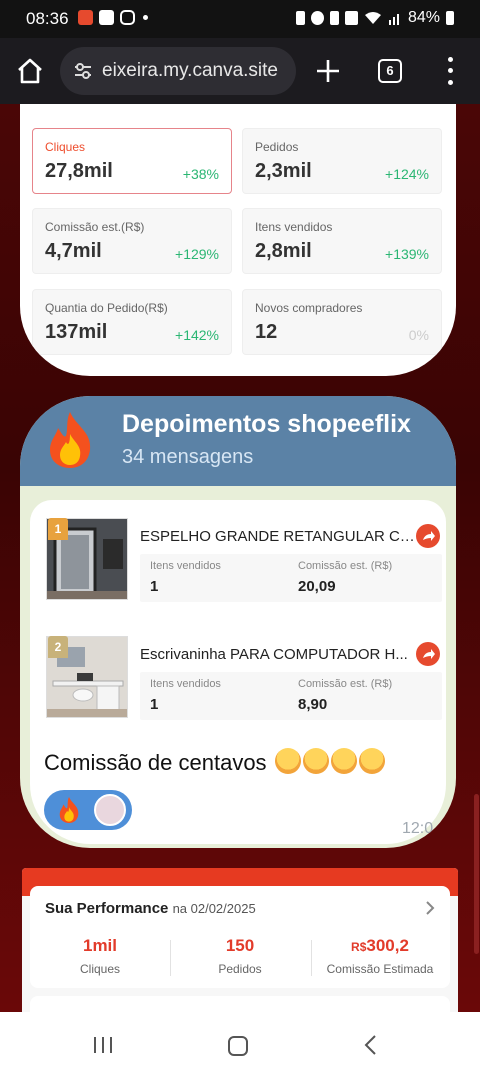 This screenshot has width=480, height=1078. Describe the element at coordinates (69, 810) in the screenshot. I see `fire-reaction-icon` at that location.